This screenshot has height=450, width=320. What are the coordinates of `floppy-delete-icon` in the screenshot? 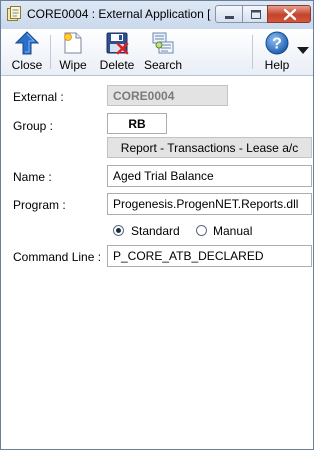 It's located at (117, 43).